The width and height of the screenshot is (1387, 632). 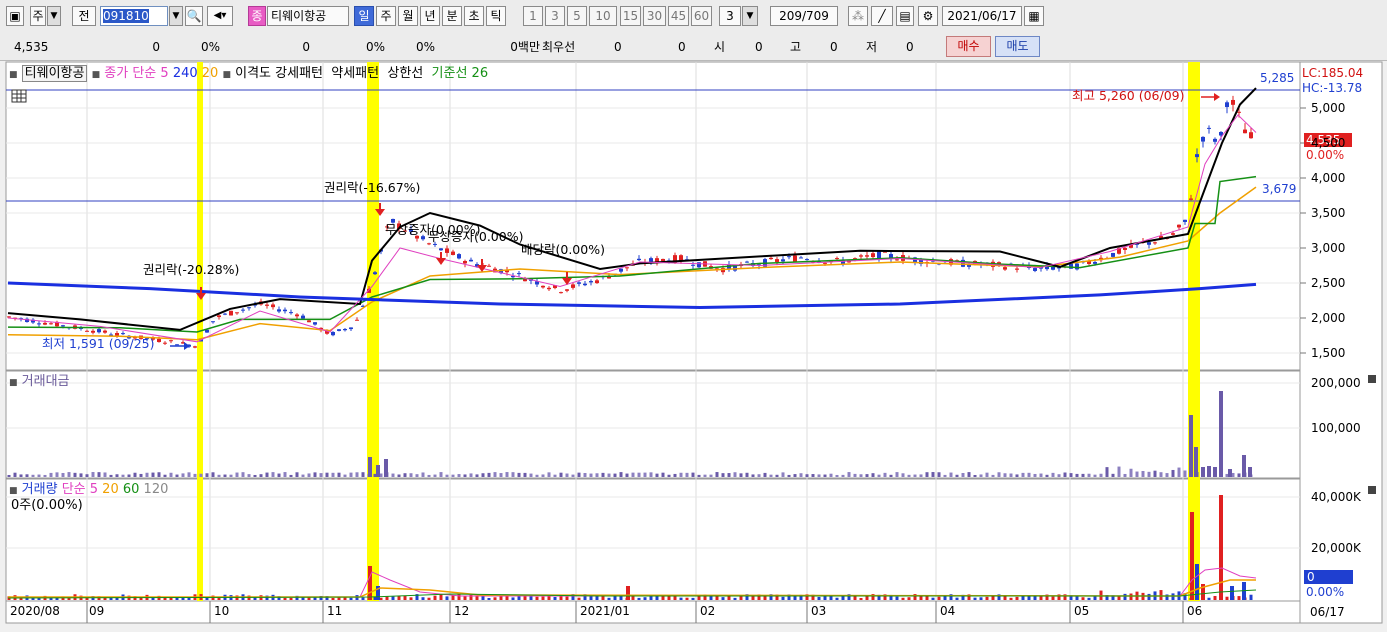 What do you see at coordinates (405, 73) in the screenshot?
I see `legend-limit-line: 상한선` at bounding box center [405, 73].